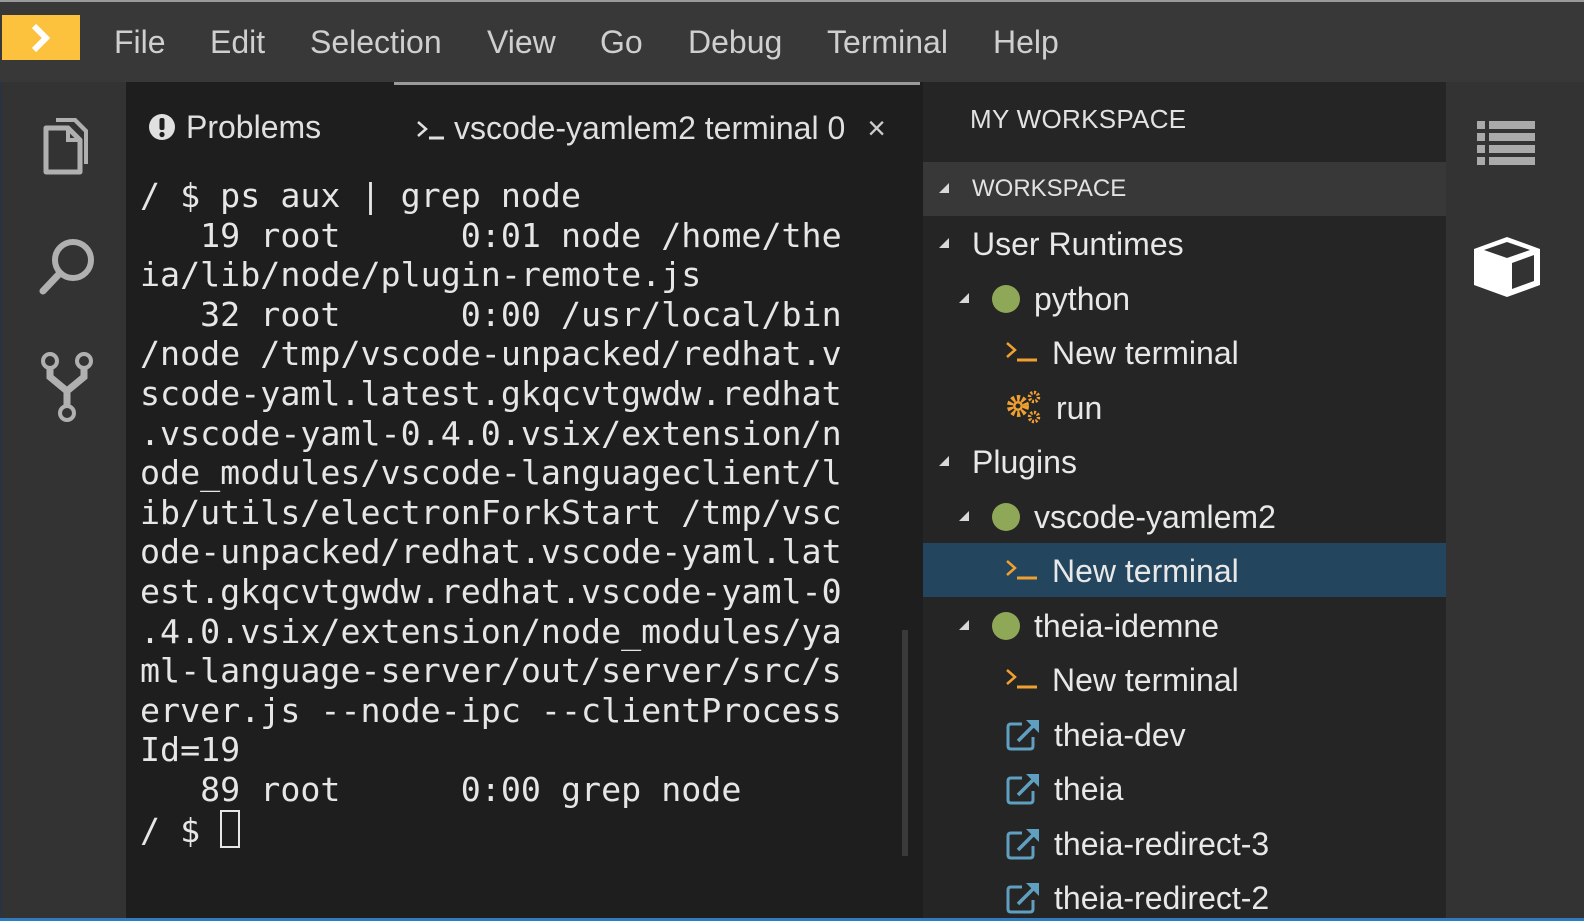 The width and height of the screenshot is (1584, 921). I want to click on tab-terminal-label: vscode-yamlem2 terminal 0, so click(650, 128).